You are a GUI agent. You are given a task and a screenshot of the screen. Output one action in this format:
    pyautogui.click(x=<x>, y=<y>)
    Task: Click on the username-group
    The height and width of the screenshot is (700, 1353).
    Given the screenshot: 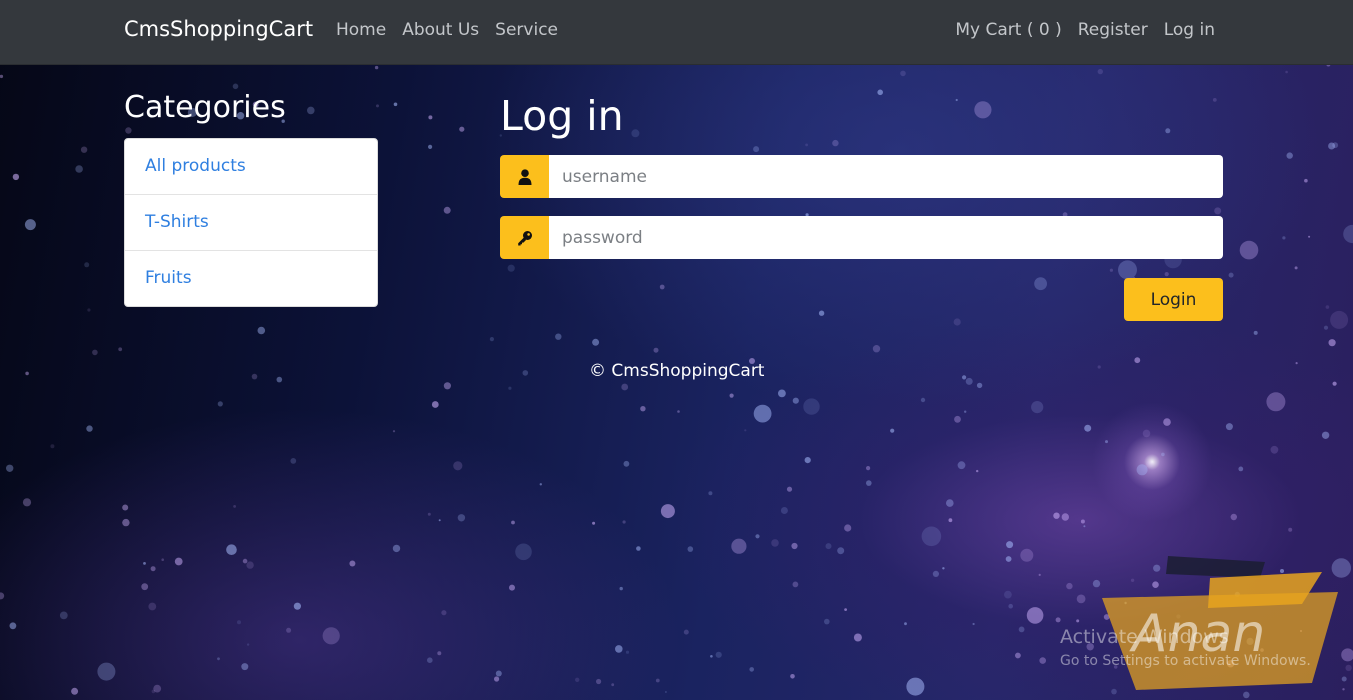 What is the action you would take?
    pyautogui.click(x=861, y=176)
    